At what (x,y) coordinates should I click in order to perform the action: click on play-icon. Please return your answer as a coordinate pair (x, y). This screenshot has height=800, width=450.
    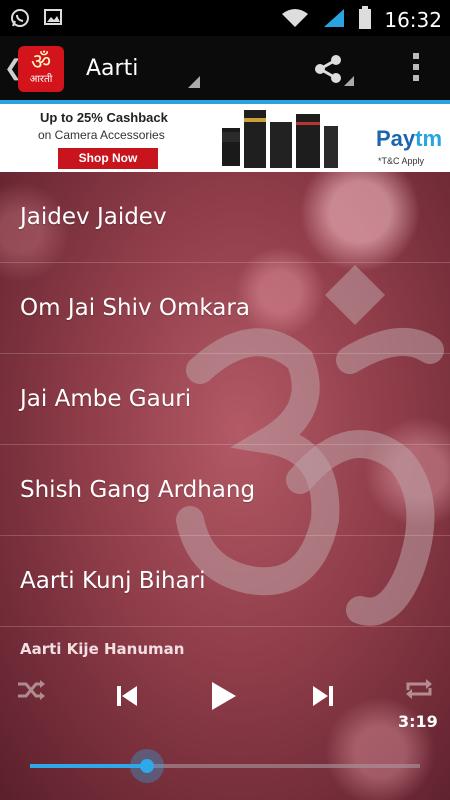
    Looking at the image, I should click on (224, 696).